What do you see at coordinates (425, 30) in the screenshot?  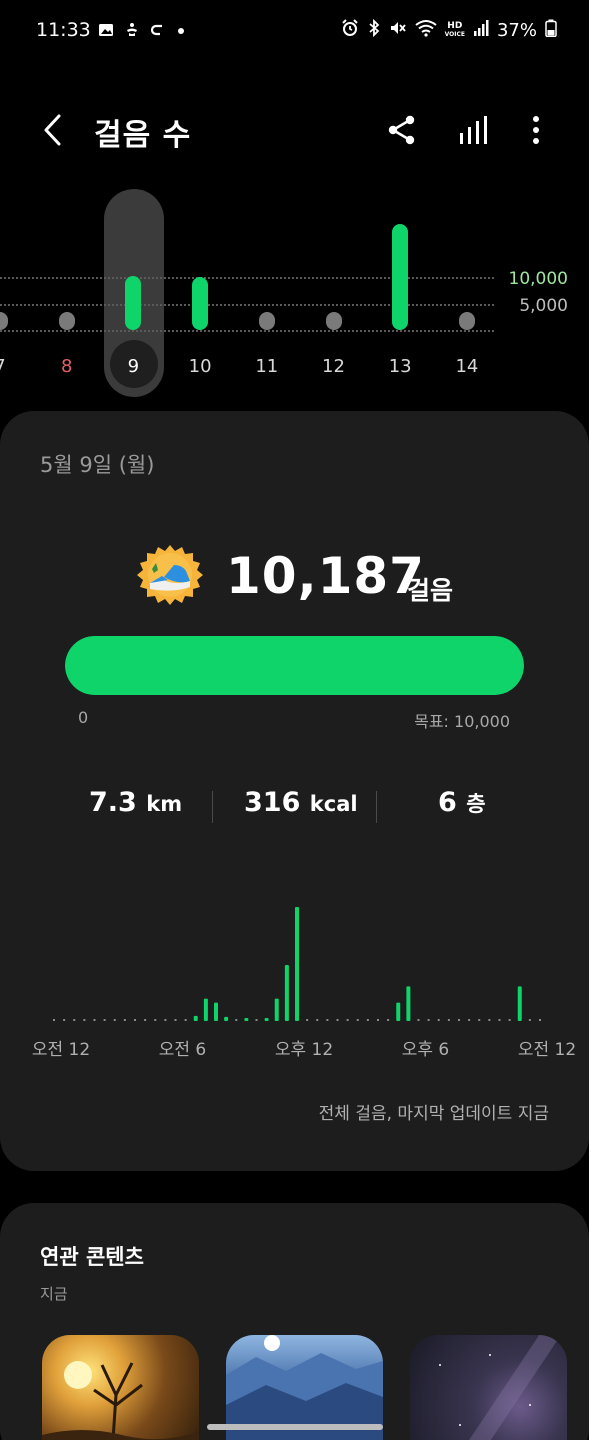 I see `wifi-icon` at bounding box center [425, 30].